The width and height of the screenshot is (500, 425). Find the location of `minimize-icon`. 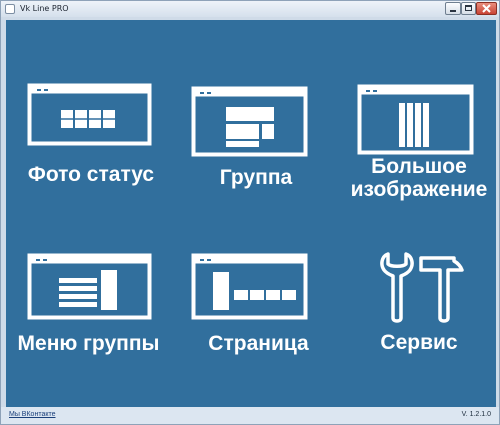

minimize-icon is located at coordinates (453, 11).